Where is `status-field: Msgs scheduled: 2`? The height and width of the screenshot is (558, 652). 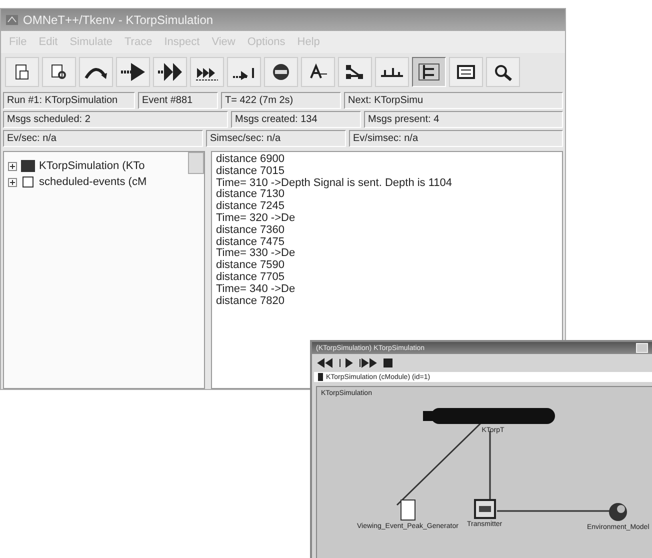 status-field: Msgs scheduled: 2 is located at coordinates (115, 119).